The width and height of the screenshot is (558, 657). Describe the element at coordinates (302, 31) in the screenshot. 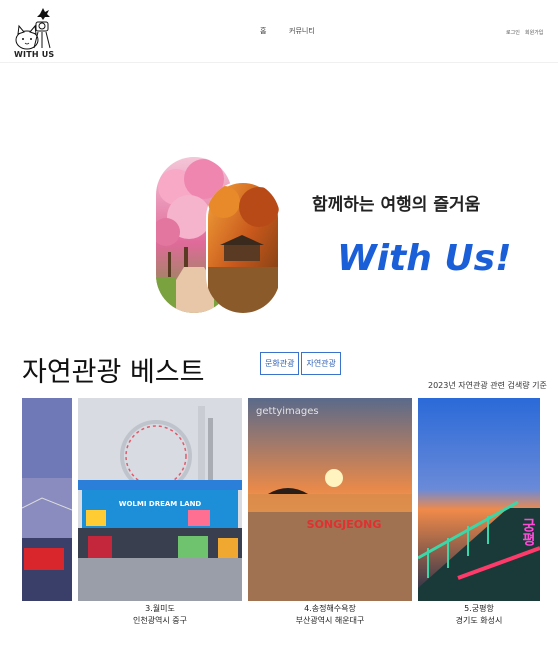

I see `nav-community: 커뮤니티` at that location.